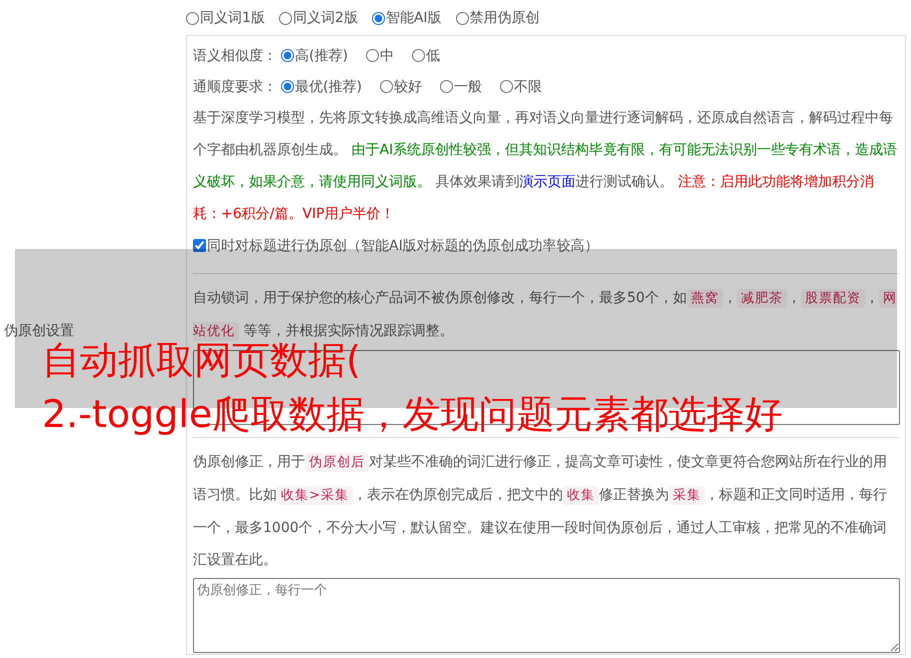  I want to click on lock-words-description: 自动锁词，用于保护您的核心产品词不被伪原创修改，每行一个，最多50个，如 燕窝 ， 减肥茶 ， 股票配资 ， 网站优化 等等，并根据实际情况跟踪调整。, so click(545, 315).